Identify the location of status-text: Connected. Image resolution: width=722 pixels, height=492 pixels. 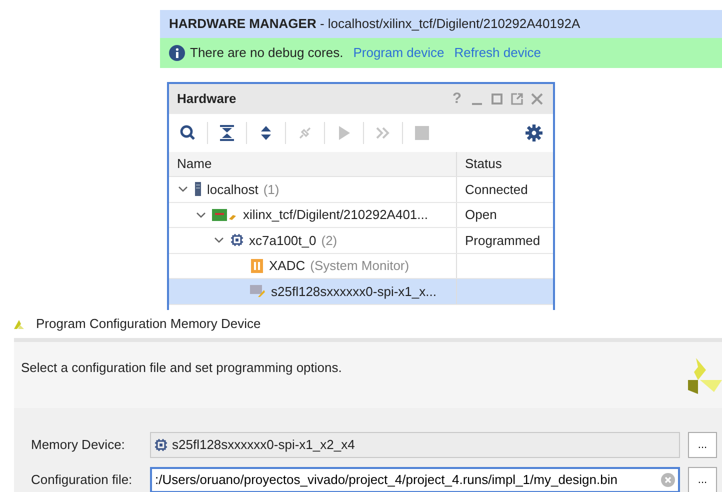
(496, 189).